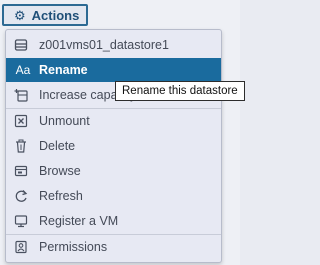  Describe the element at coordinates (104, 45) in the screenshot. I see `menu-header-label: z001vms01_datastore1` at that location.